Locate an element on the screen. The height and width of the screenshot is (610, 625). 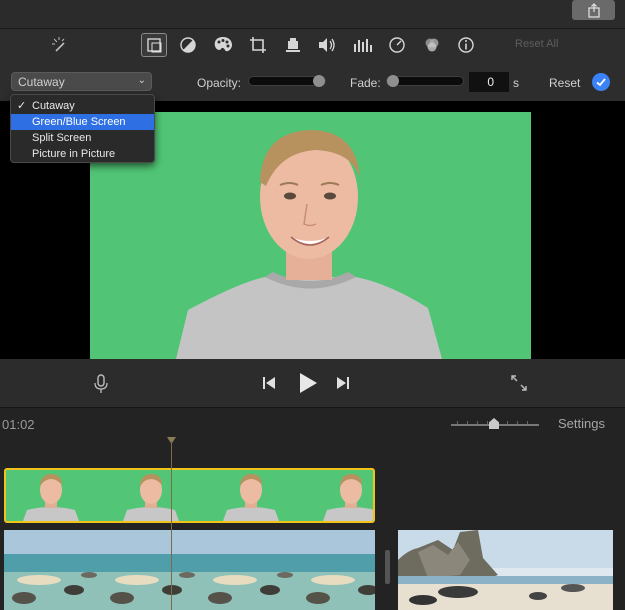
equalizer-icon is located at coordinates (362, 45).